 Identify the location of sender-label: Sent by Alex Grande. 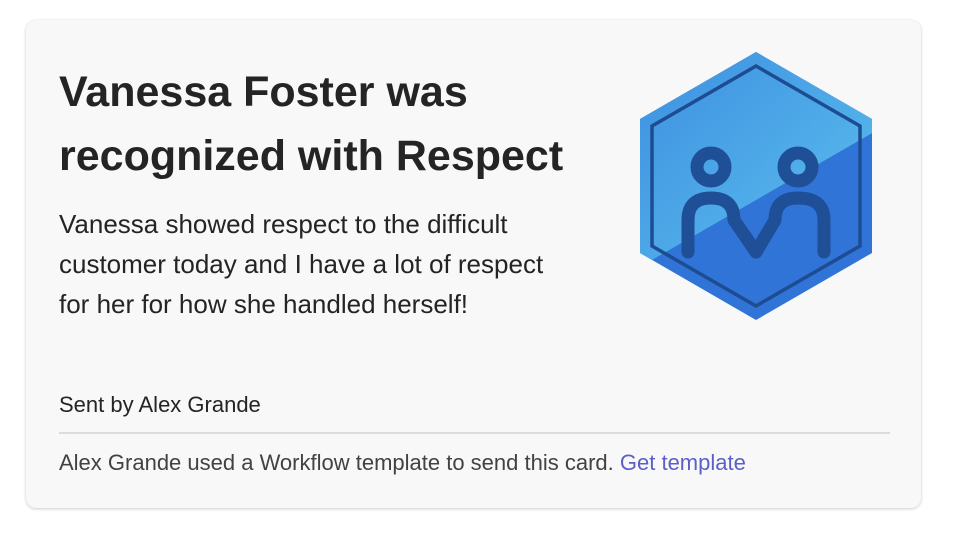
(160, 404).